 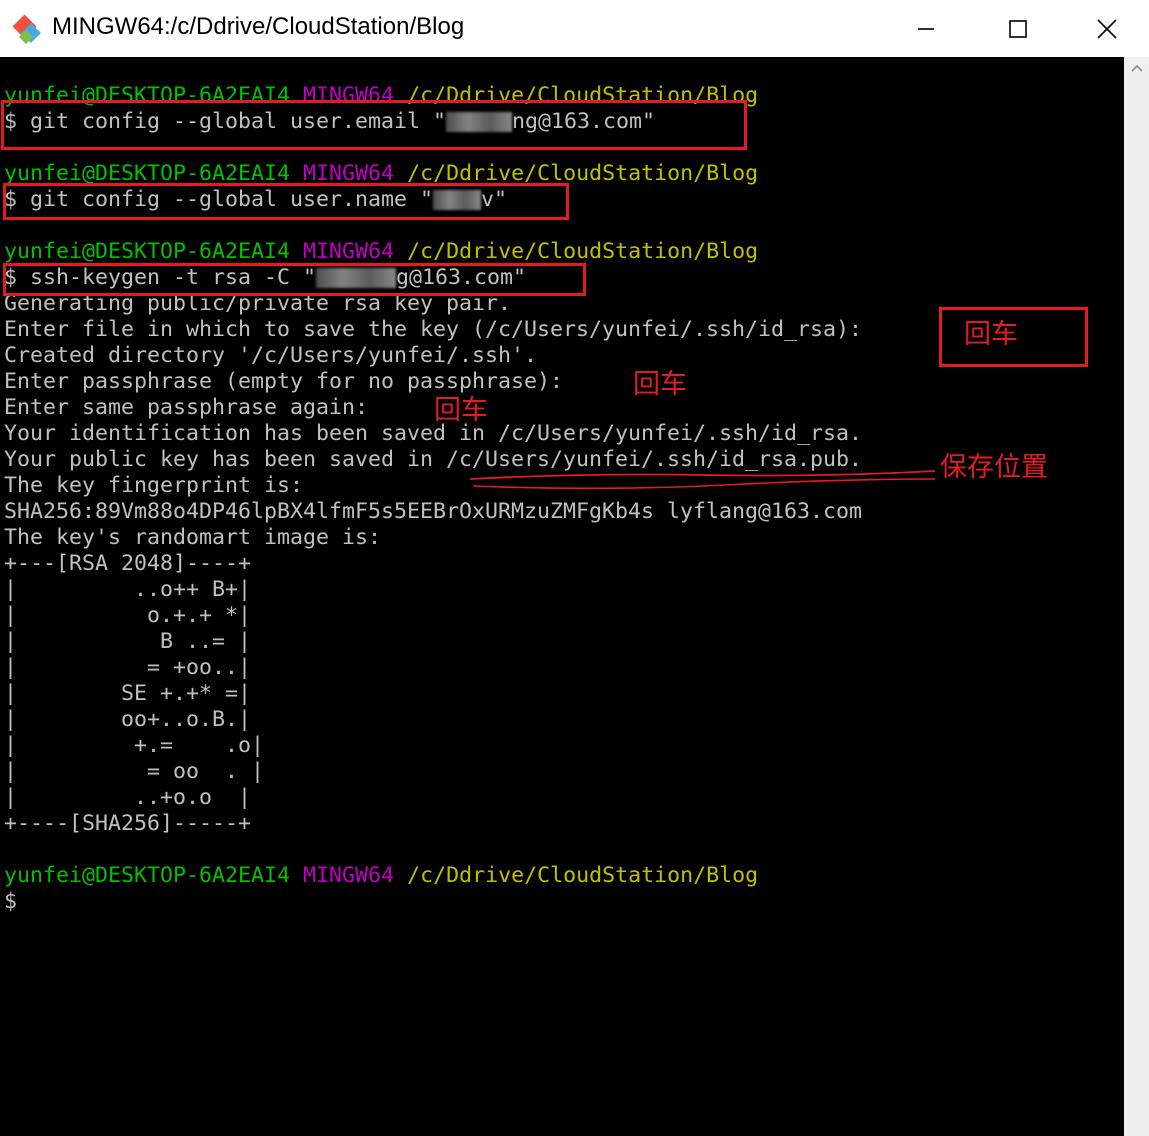 I want to click on vertical-scrollbar, so click(x=1136, y=596).